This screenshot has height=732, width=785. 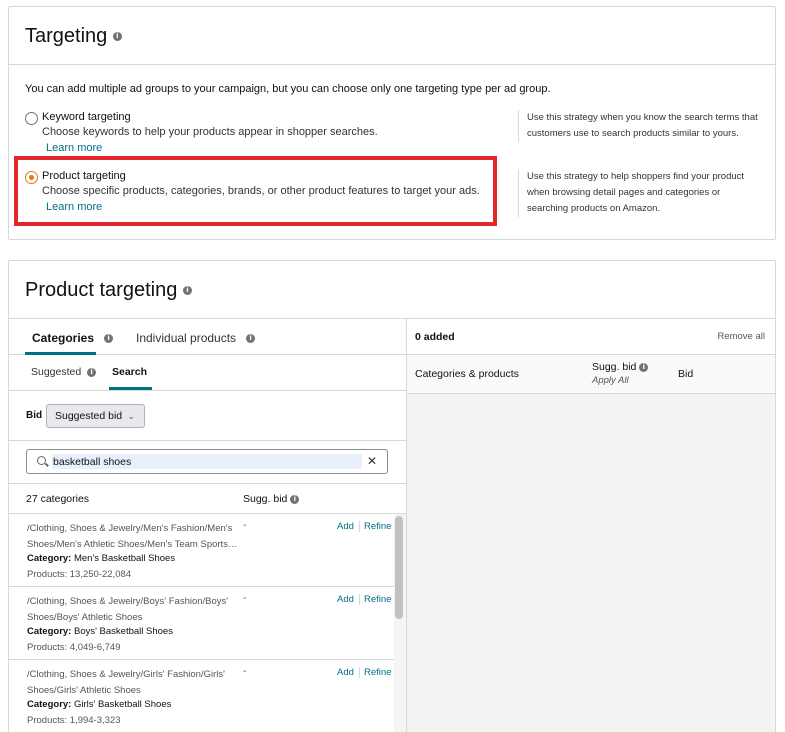 I want to click on tab-categories-label: Categories, so click(x=63, y=338).